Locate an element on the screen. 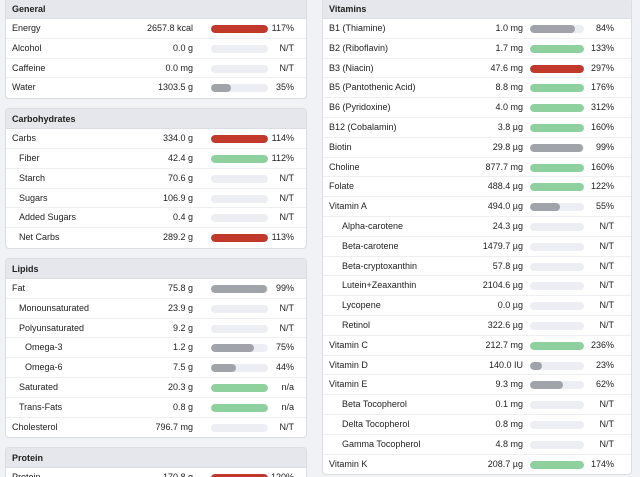 The image size is (640, 477). nutrient-name: Choline is located at coordinates (344, 166).